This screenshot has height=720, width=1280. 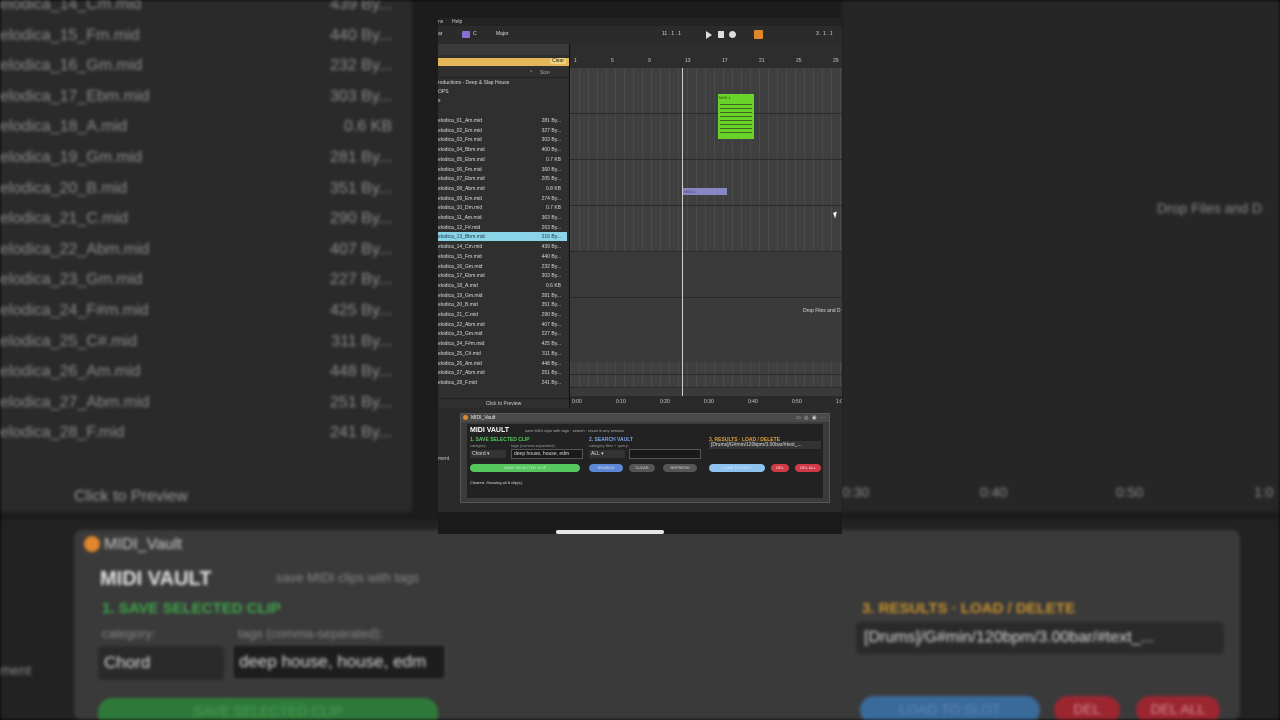 I want to click on file-row: elodica_08_Abm.mid 0.8 KB, so click(x=502, y=188).